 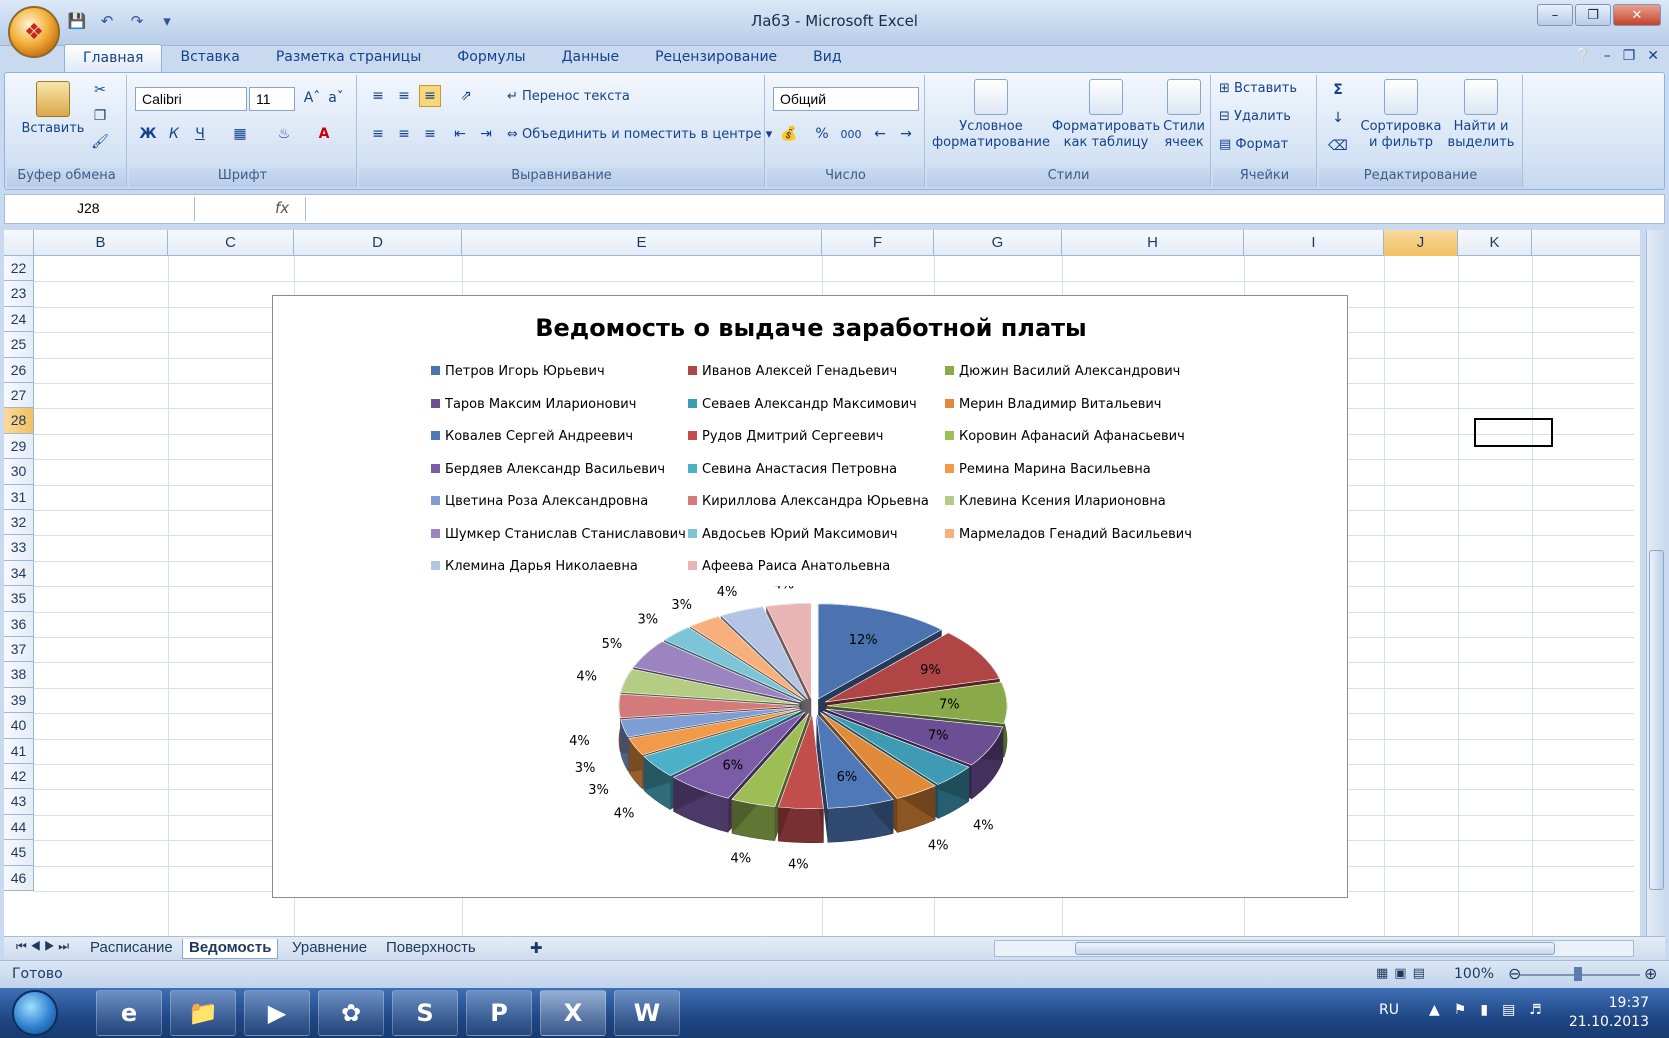 What do you see at coordinates (1419, 973) in the screenshot?
I see `page-break-view-icon: ▤` at bounding box center [1419, 973].